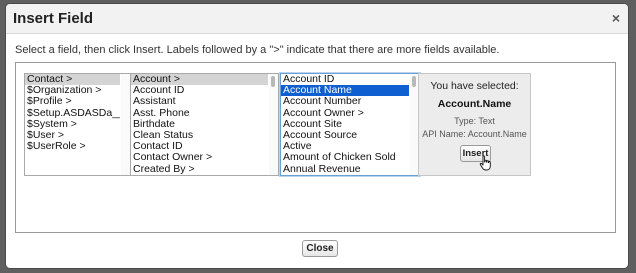  Describe the element at coordinates (273, 81) in the screenshot. I see `contact-fields-scroll-thumb` at that location.